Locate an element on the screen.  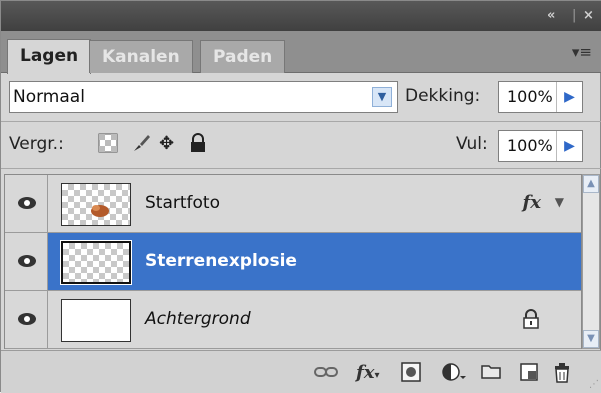
layer-name: Sterrenexplosie is located at coordinates (221, 261).